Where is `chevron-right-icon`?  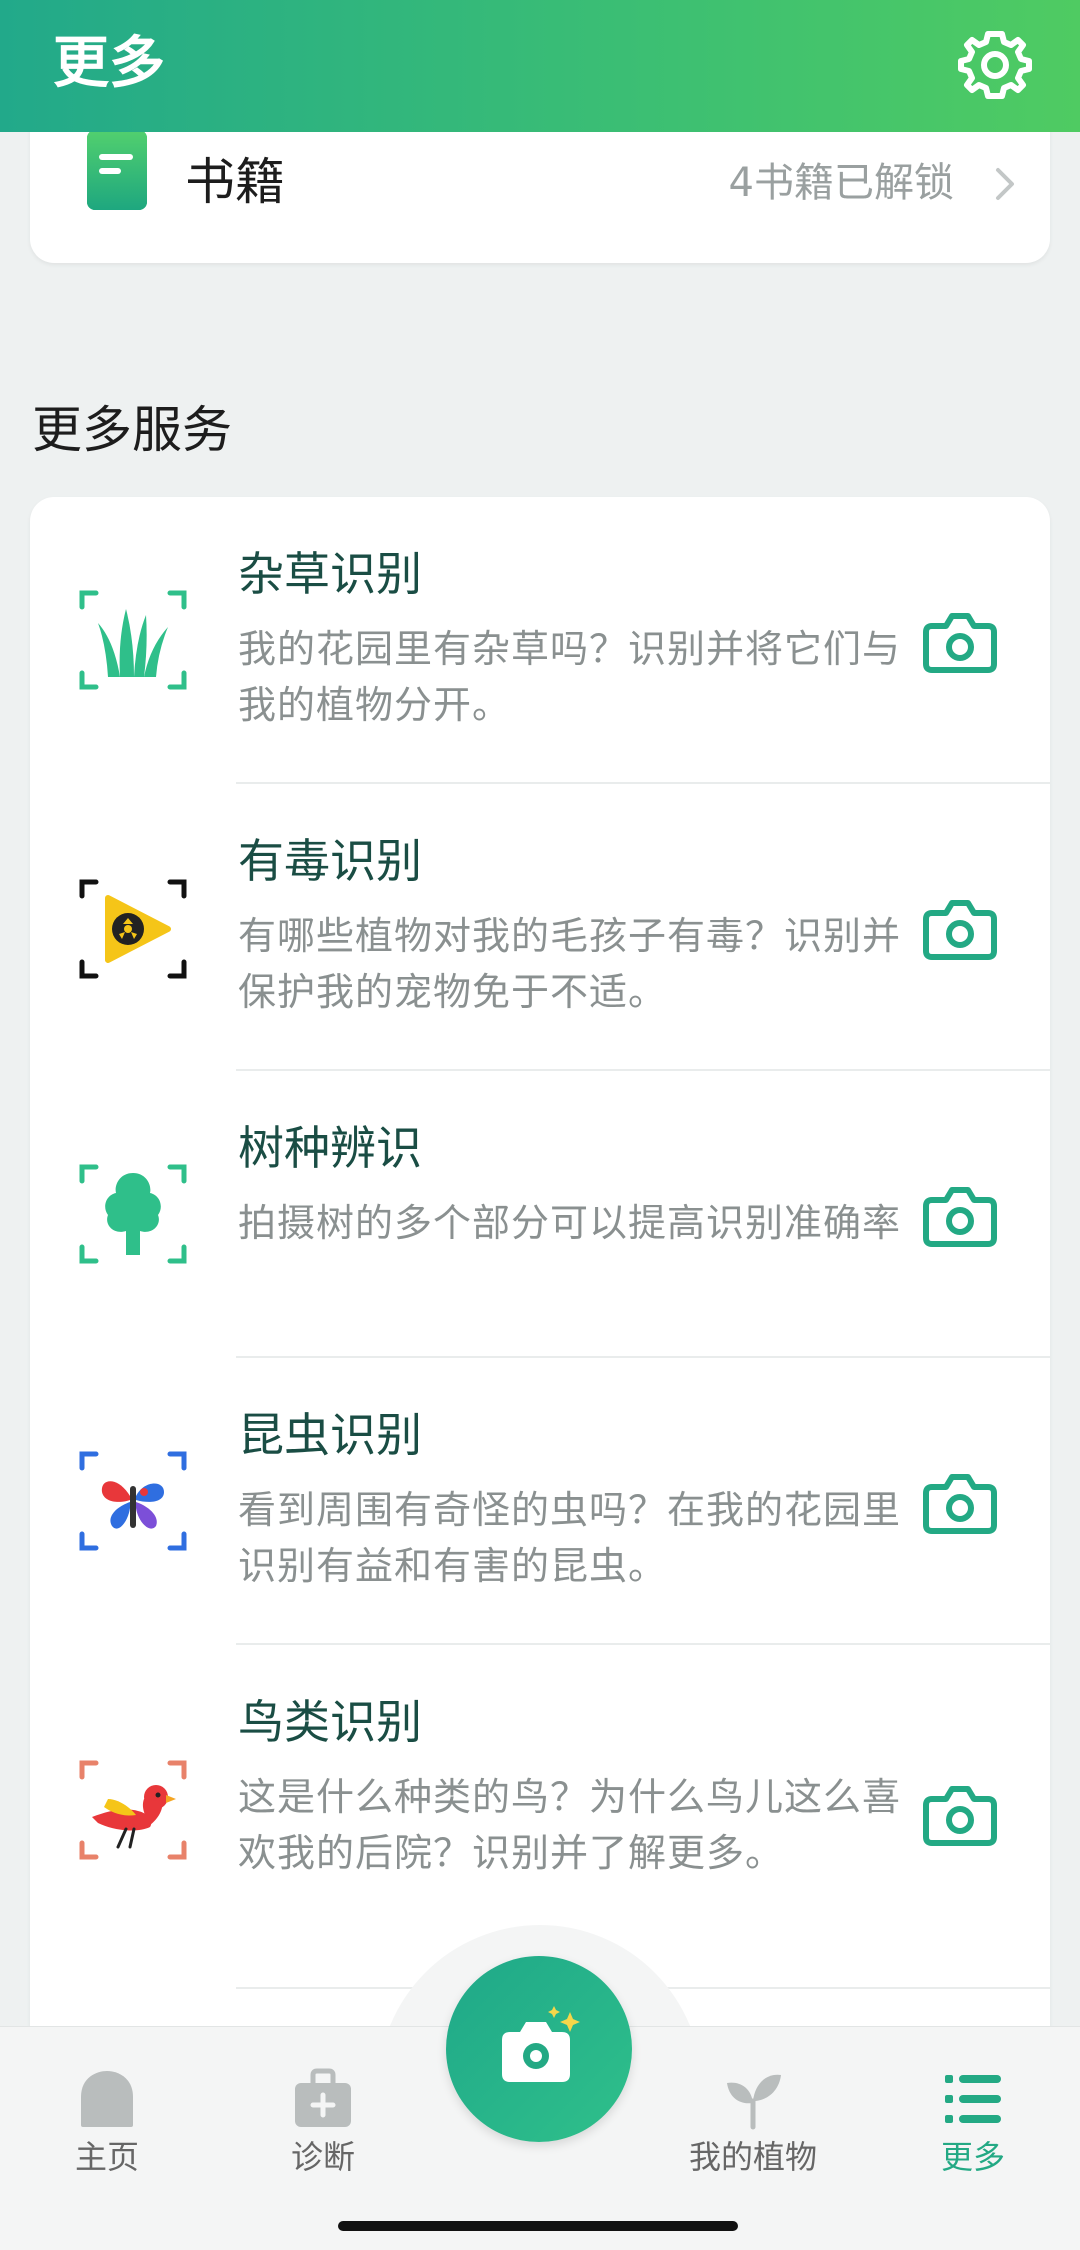
chevron-right-icon is located at coordinates (1005, 184).